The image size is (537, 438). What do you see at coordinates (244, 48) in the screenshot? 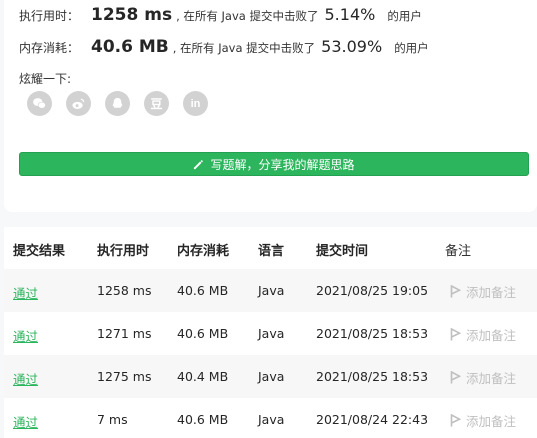
I see `memory-compare-text: , 在所有 Java 提交中击败了` at bounding box center [244, 48].